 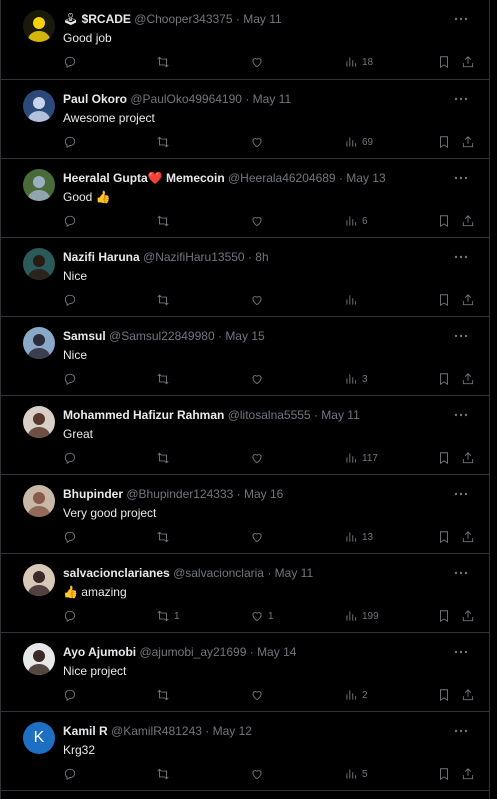 I want to click on tweet: Samsul @Samsul22849980 · May 15 Nice 3, so click(x=245, y=356).